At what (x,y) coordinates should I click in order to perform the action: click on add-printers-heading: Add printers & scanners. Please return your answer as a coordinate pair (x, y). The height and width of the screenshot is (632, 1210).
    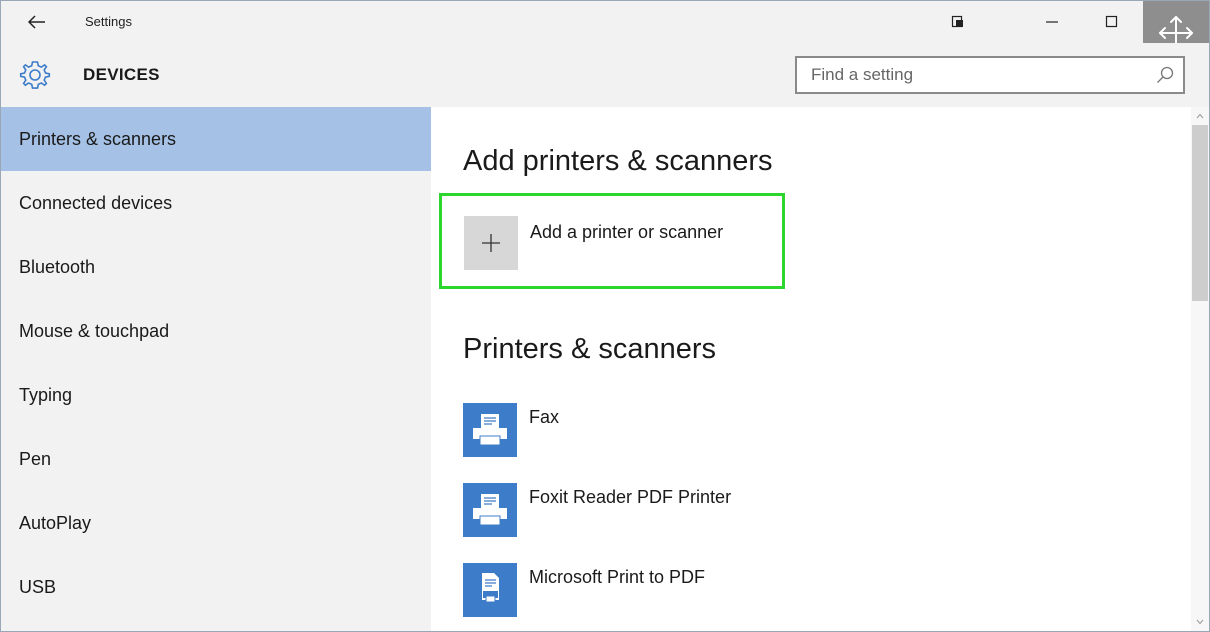
    Looking at the image, I should click on (618, 161).